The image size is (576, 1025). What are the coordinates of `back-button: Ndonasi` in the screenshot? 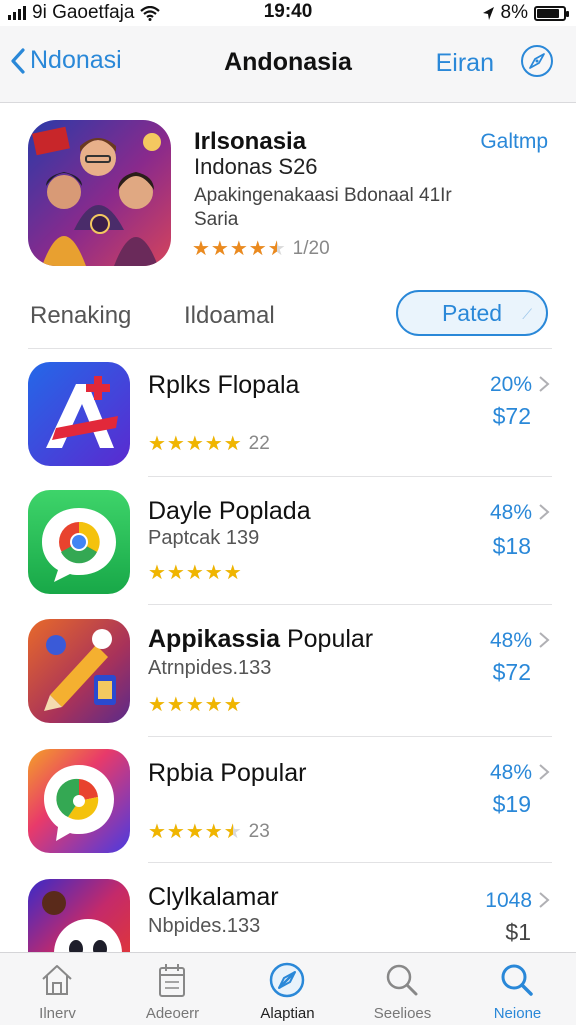 It's located at (66, 60).